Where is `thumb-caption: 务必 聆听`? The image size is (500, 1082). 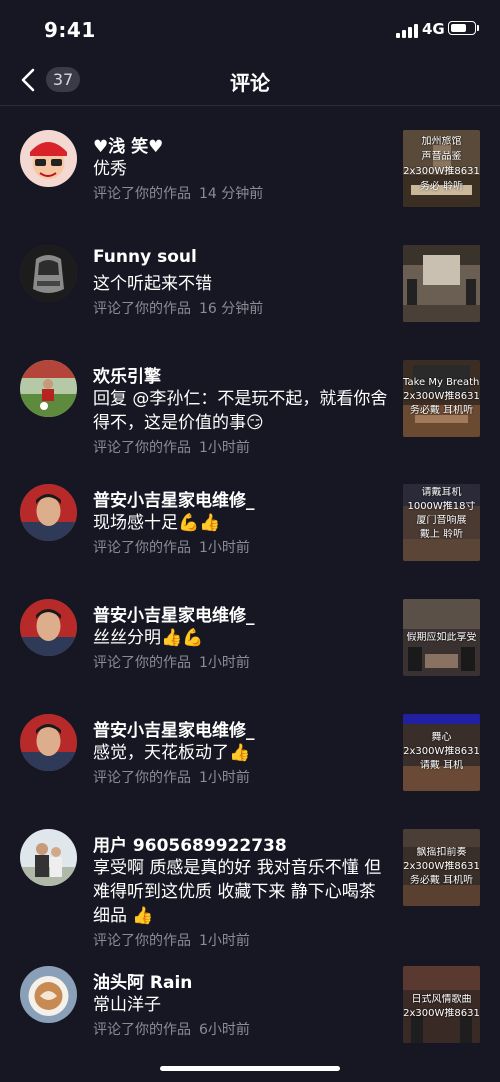
thumb-caption: 务必 聆听 is located at coordinates (441, 186).